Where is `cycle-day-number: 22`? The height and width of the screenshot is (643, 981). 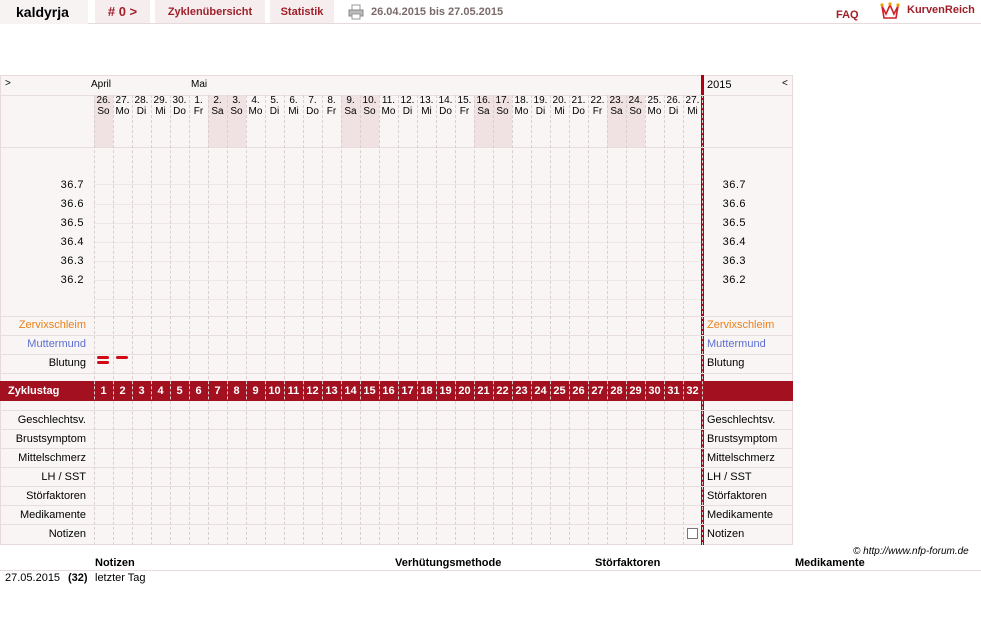 cycle-day-number: 22 is located at coordinates (502, 391).